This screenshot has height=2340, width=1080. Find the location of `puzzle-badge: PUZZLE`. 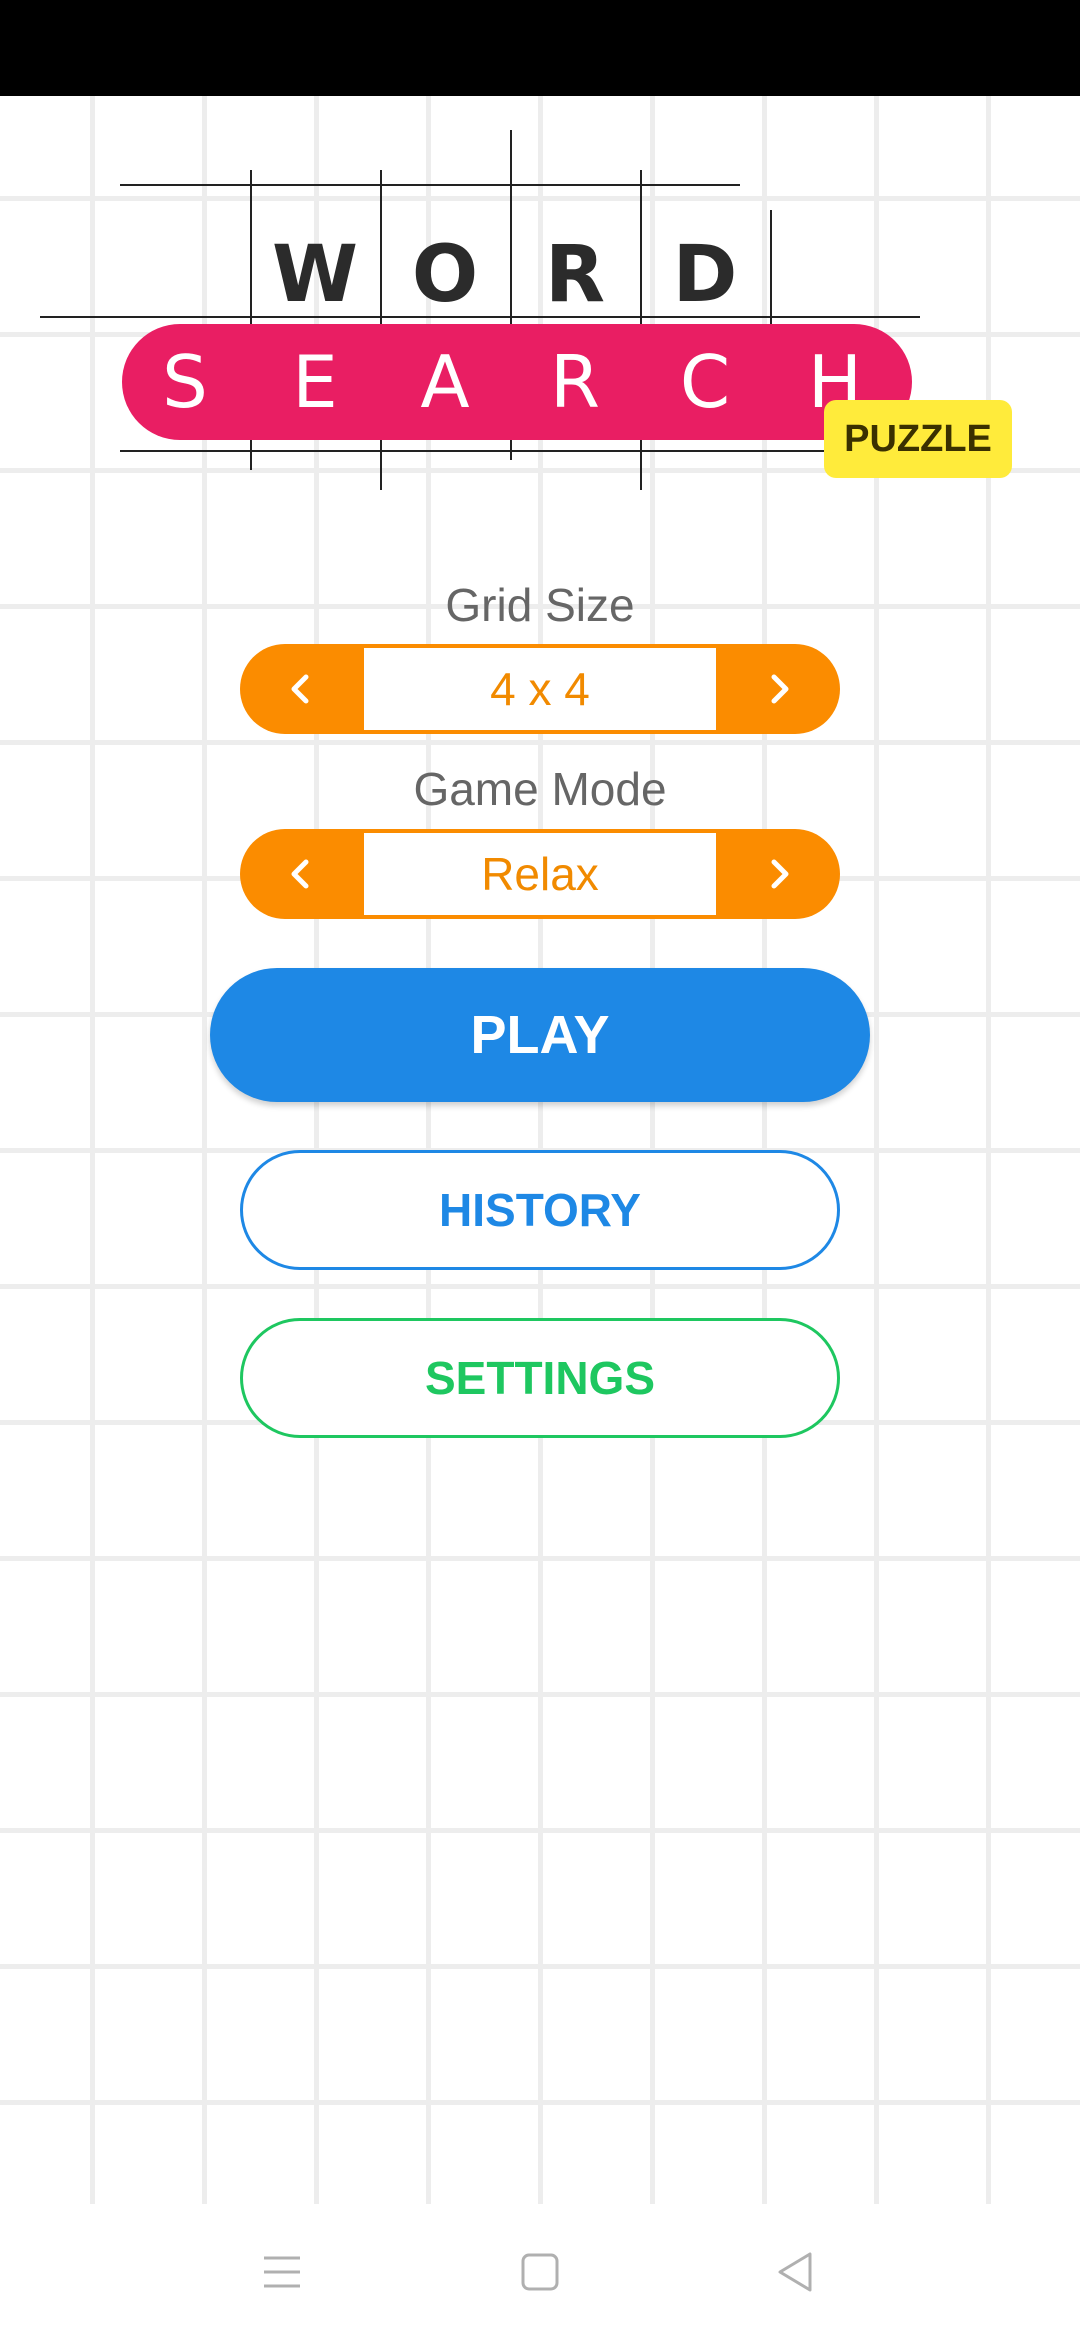

puzzle-badge: PUZZLE is located at coordinates (918, 439).